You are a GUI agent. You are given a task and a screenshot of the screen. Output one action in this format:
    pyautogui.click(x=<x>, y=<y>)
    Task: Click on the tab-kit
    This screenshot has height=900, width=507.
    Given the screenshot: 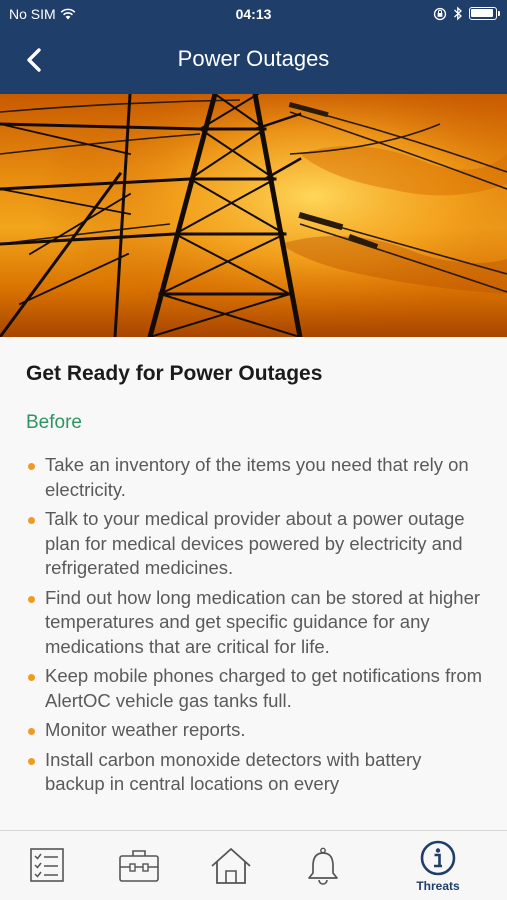 What is the action you would take?
    pyautogui.click(x=139, y=865)
    